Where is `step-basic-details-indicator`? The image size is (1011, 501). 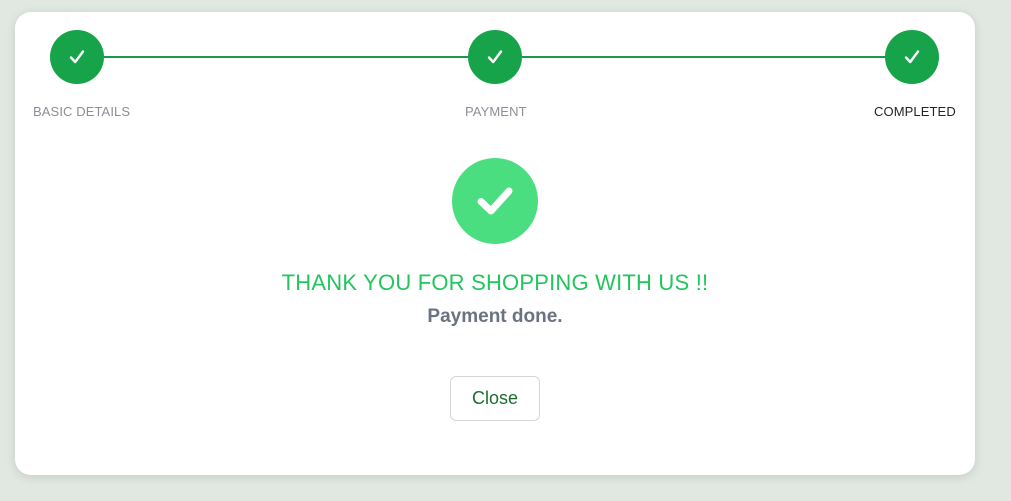
step-basic-details-indicator is located at coordinates (77, 57).